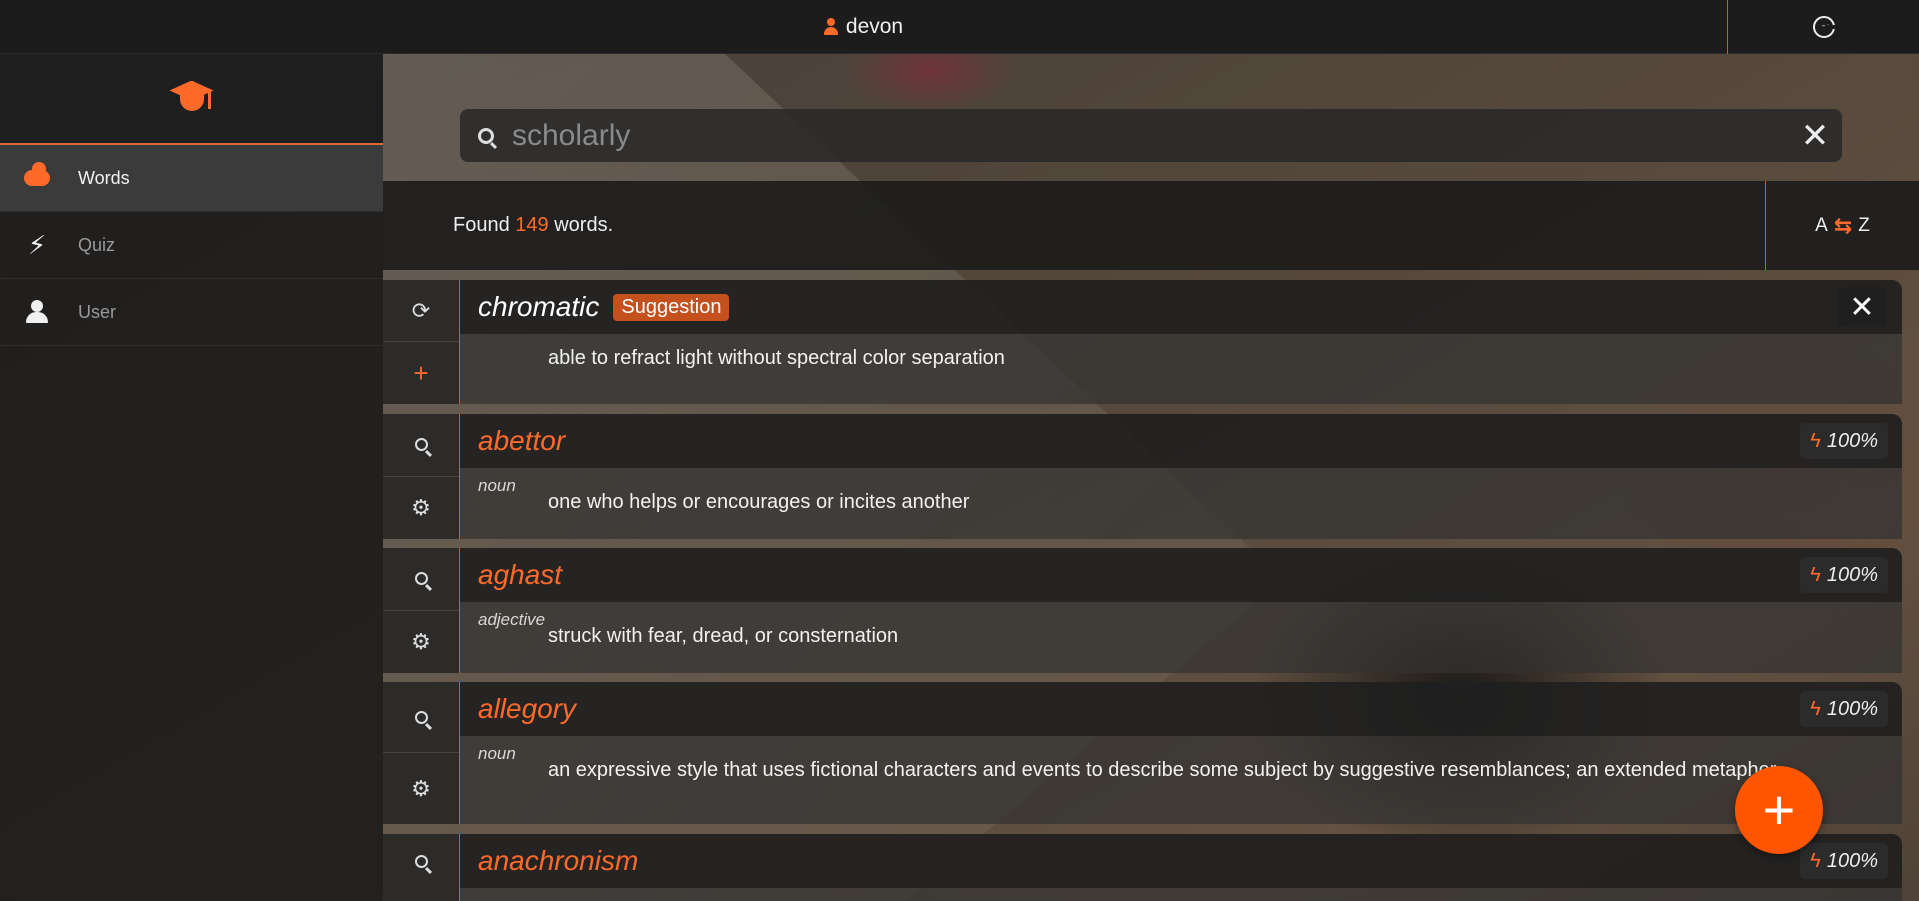 The image size is (1919, 901). I want to click on logout-icon, so click(1824, 27).